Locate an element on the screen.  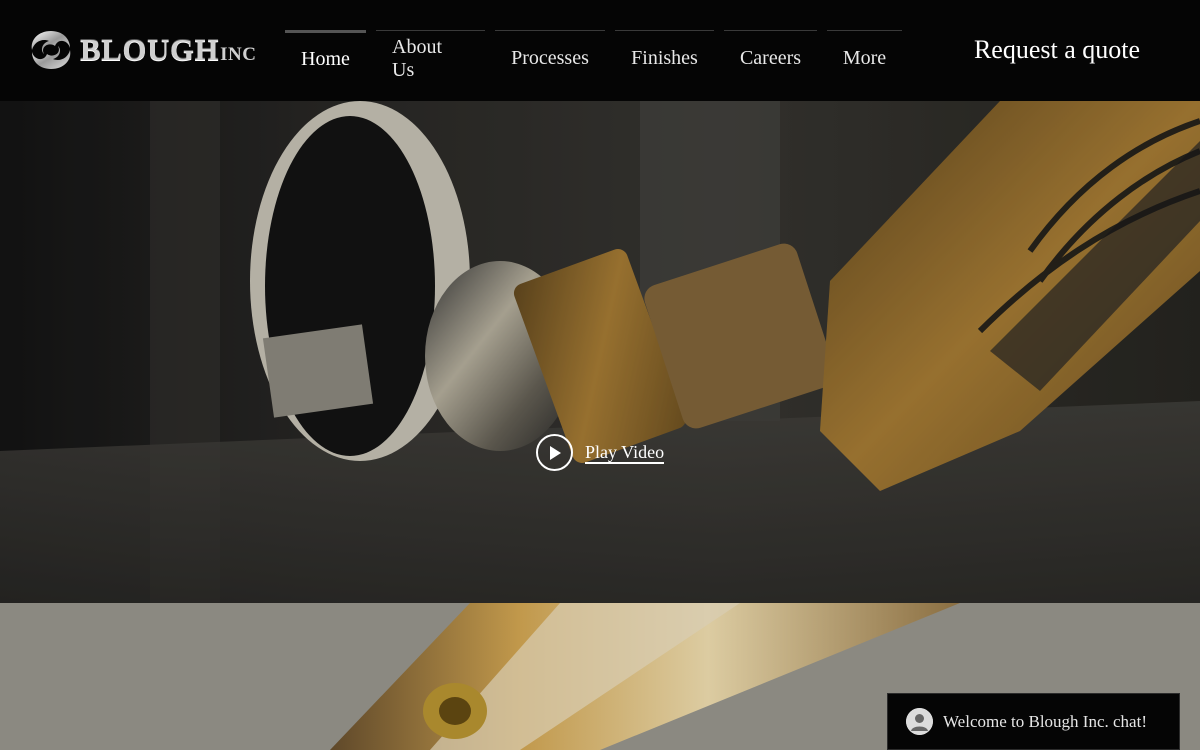
nav-item-processes: Processes is located at coordinates (550, 54).